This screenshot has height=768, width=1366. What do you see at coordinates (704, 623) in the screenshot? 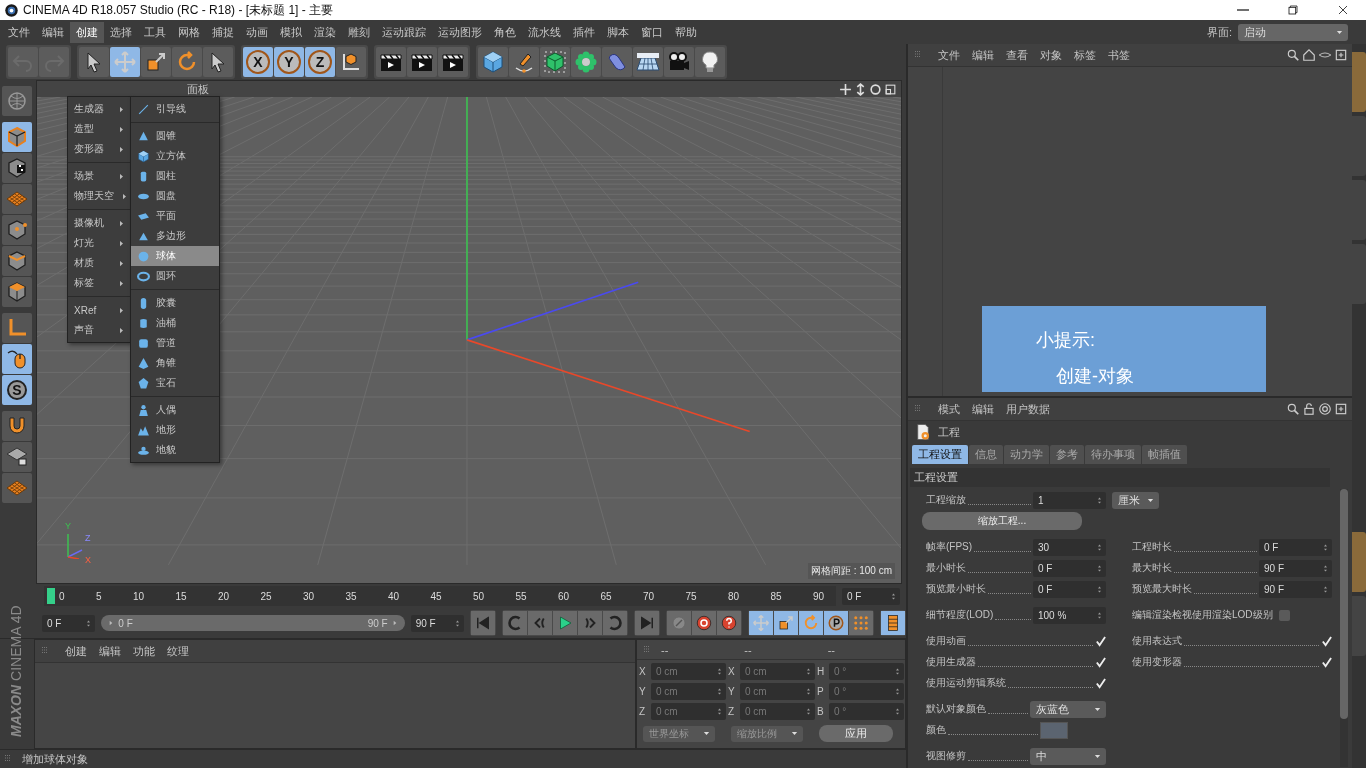
I see `record-button` at bounding box center [704, 623].